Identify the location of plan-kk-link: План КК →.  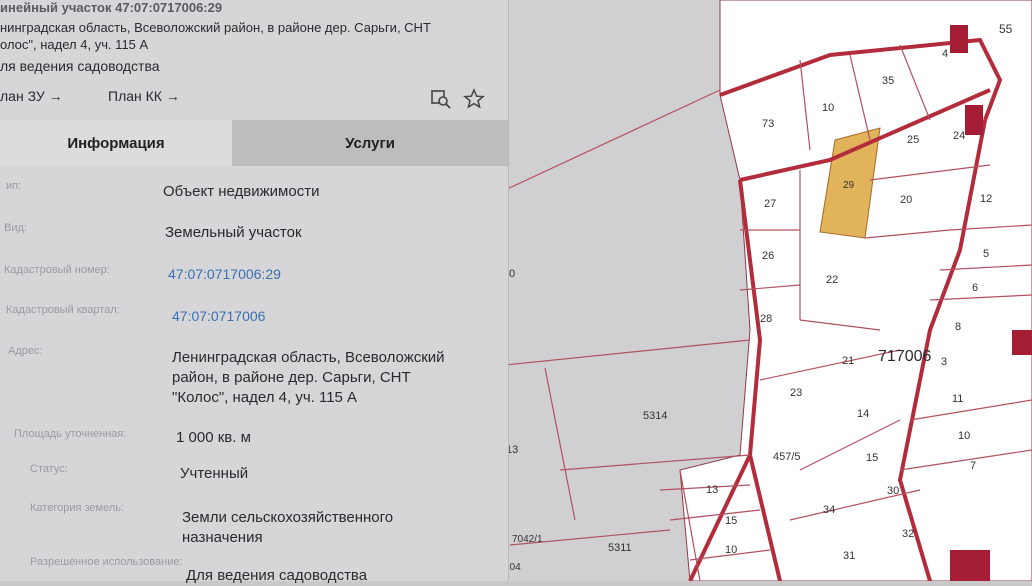
(144, 96).